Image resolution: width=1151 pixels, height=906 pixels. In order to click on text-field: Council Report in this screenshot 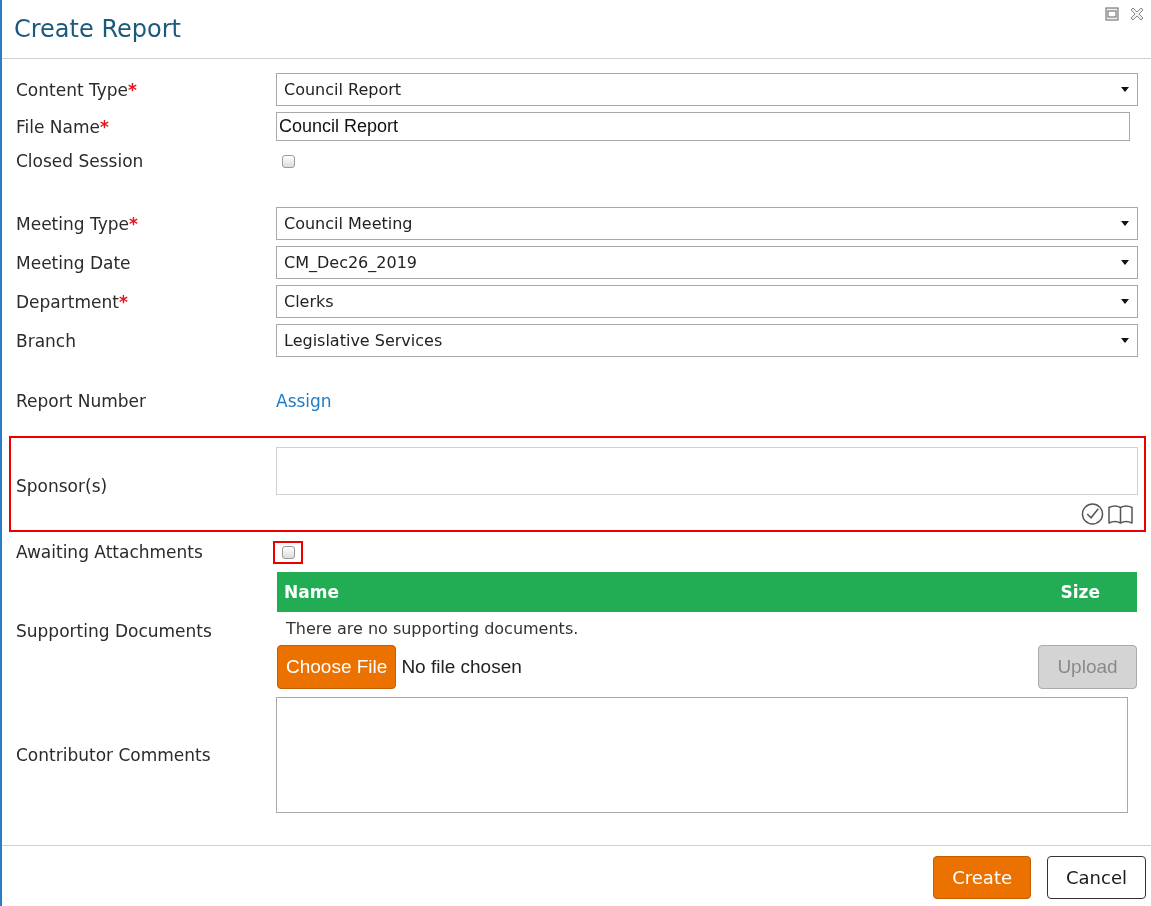, I will do `click(703, 126)`.